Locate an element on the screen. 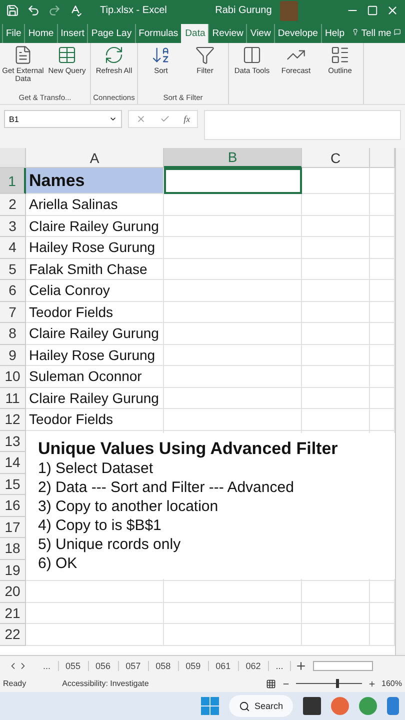 The width and height of the screenshot is (405, 720). undo-icon is located at coordinates (33, 10).